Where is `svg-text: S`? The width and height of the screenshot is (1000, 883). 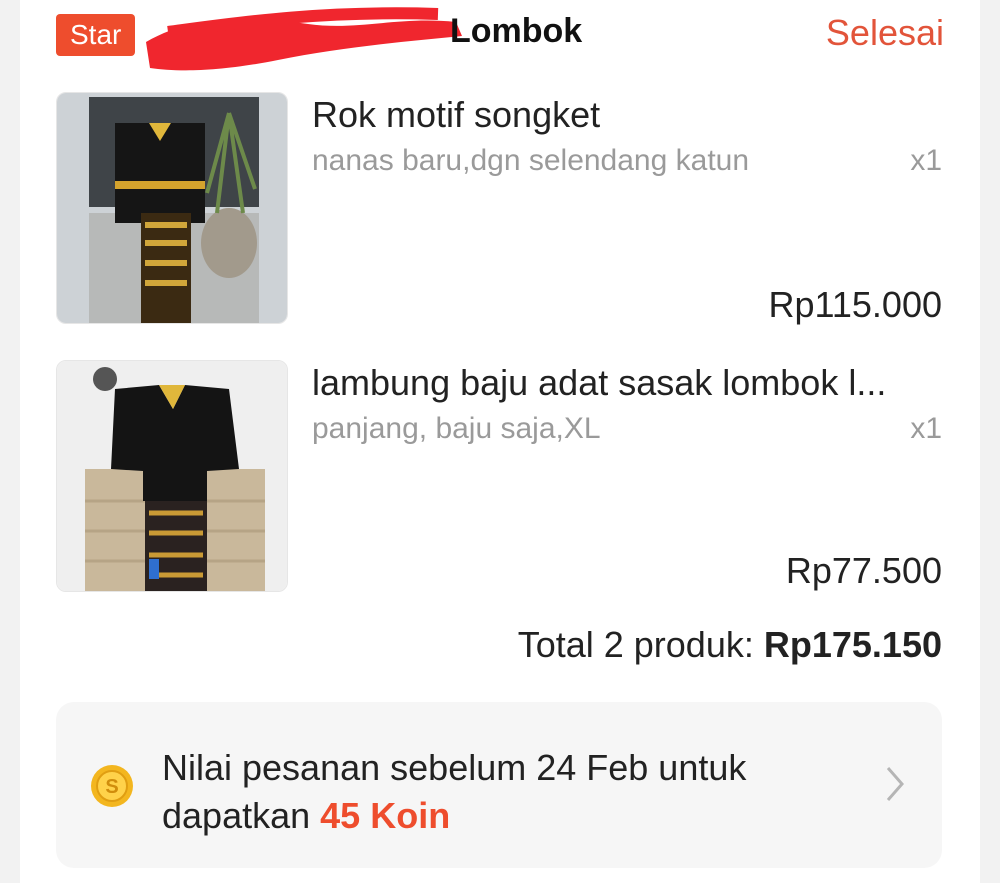 svg-text: S is located at coordinates (111, 787).